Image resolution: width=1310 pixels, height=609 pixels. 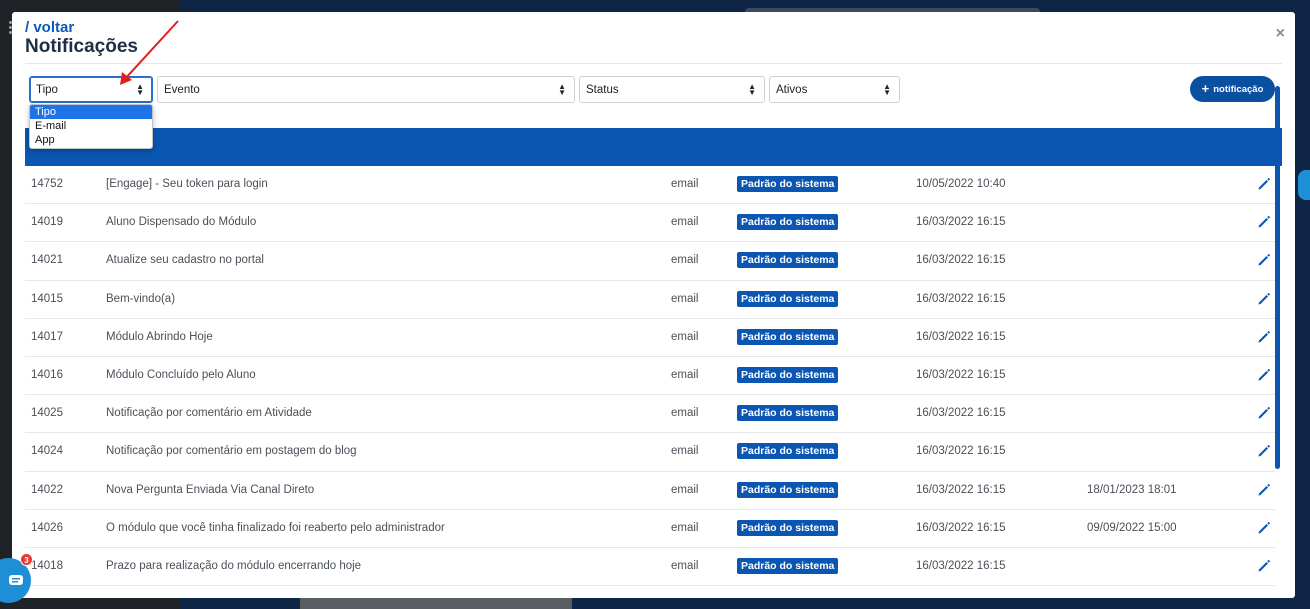 I want to click on status-select-value: Status, so click(x=602, y=90).